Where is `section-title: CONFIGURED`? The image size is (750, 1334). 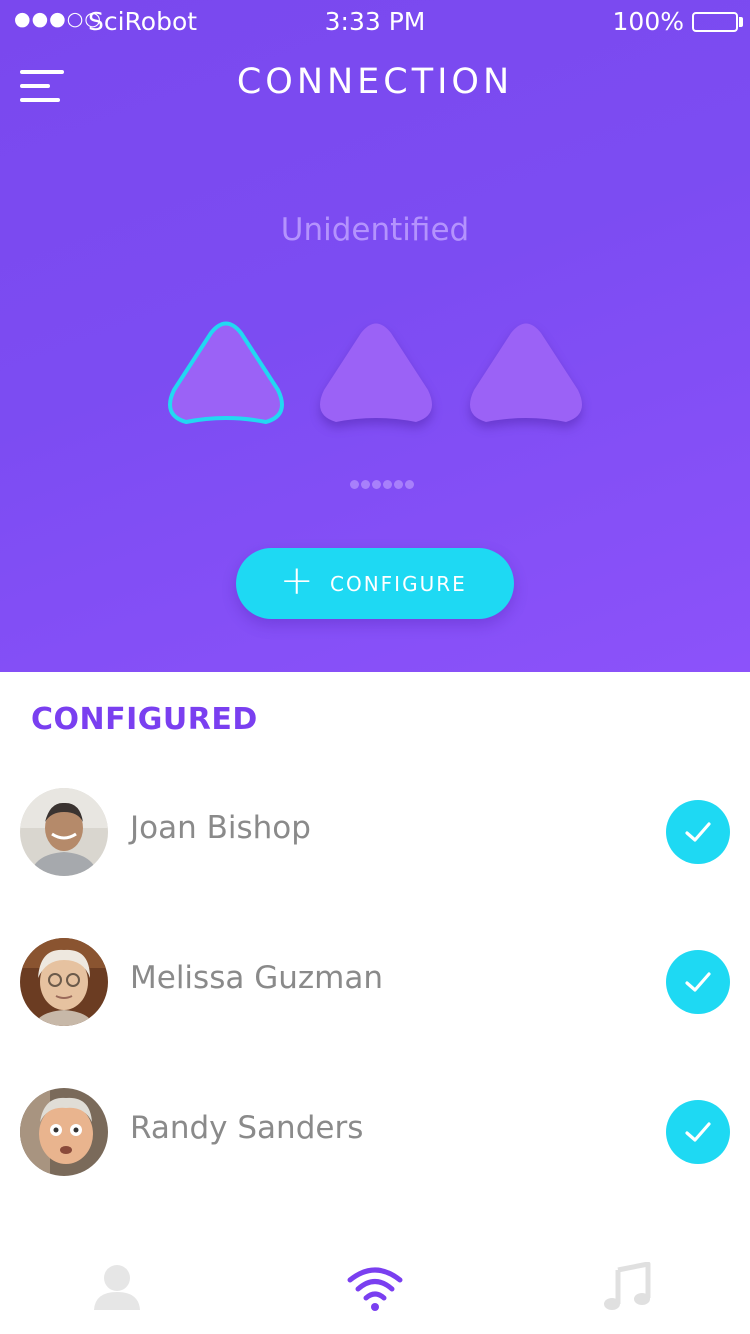
section-title: CONFIGURED is located at coordinates (144, 719).